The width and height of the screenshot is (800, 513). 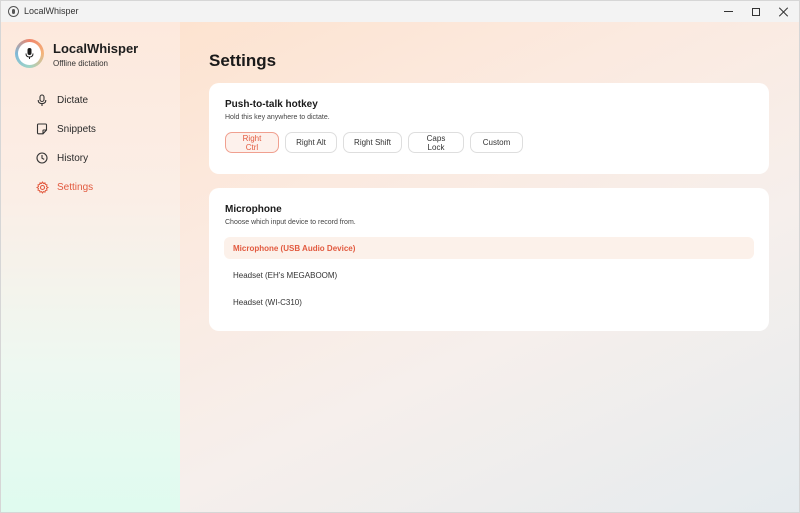 I want to click on minimize-button, so click(x=728, y=11).